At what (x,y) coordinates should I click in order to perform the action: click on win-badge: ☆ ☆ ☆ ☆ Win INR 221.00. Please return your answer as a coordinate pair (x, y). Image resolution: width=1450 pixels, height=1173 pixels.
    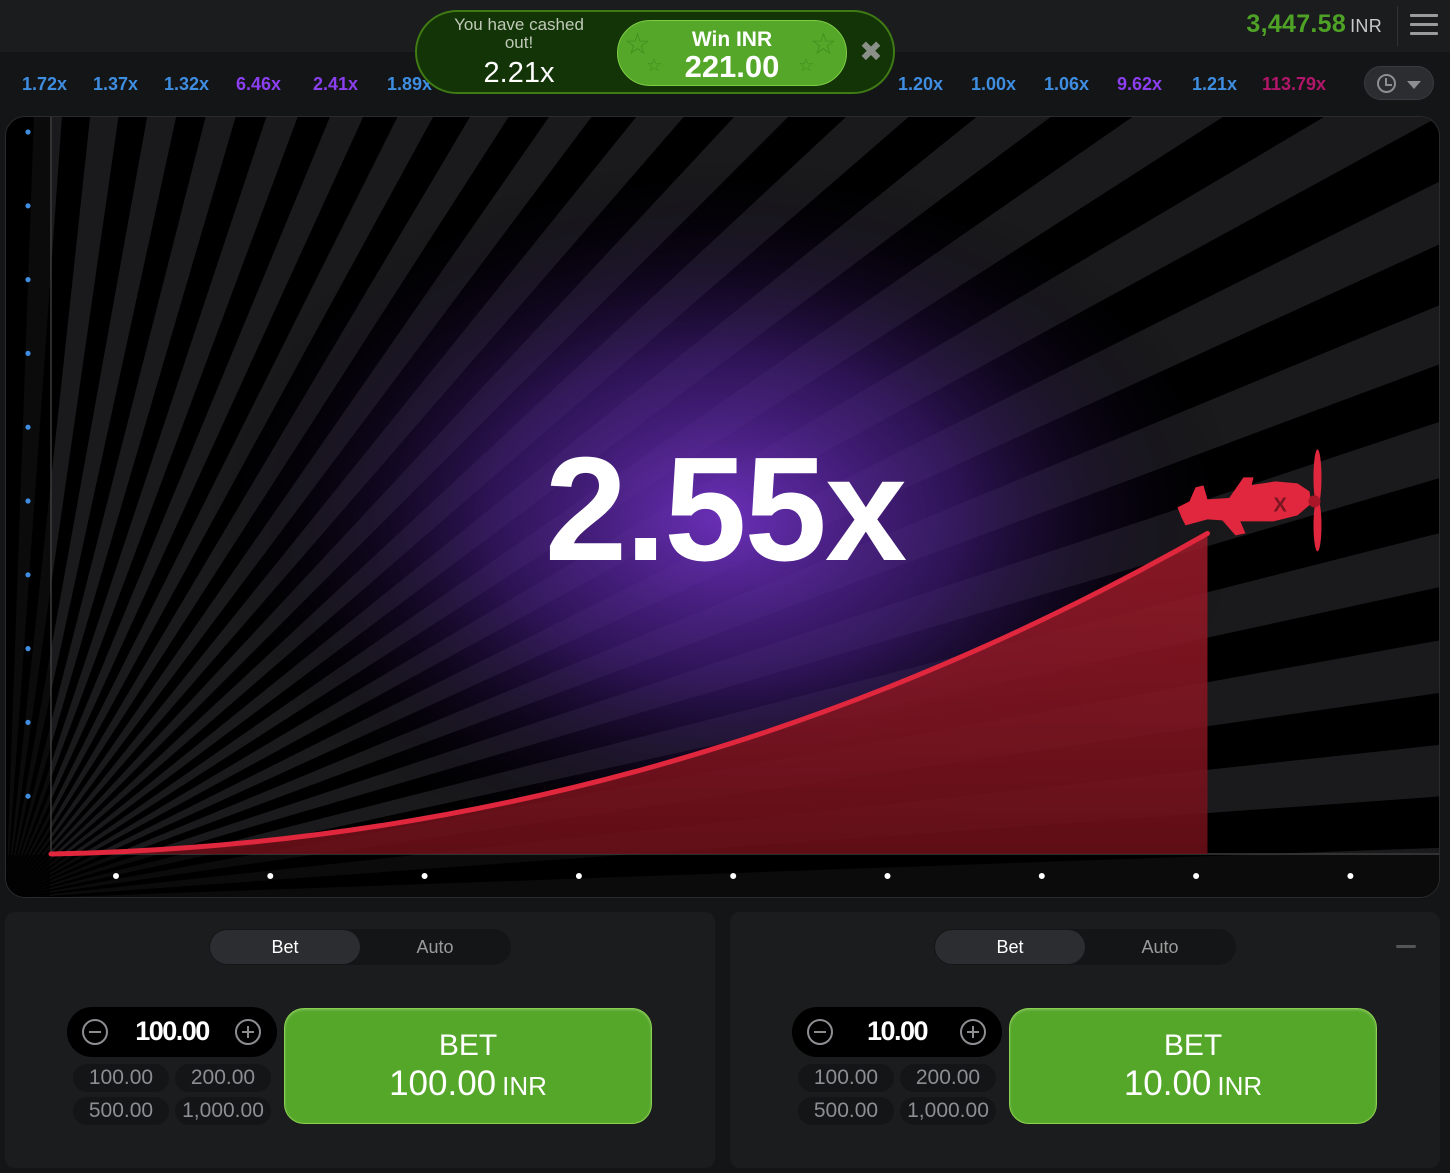
    Looking at the image, I should click on (732, 53).